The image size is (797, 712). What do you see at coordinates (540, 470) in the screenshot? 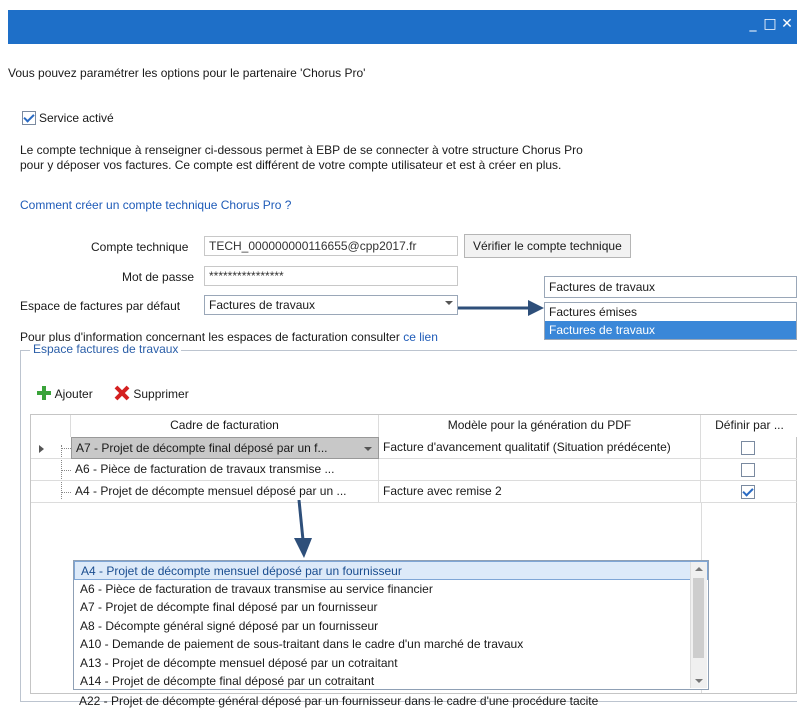
I see `model-cell` at bounding box center [540, 470].